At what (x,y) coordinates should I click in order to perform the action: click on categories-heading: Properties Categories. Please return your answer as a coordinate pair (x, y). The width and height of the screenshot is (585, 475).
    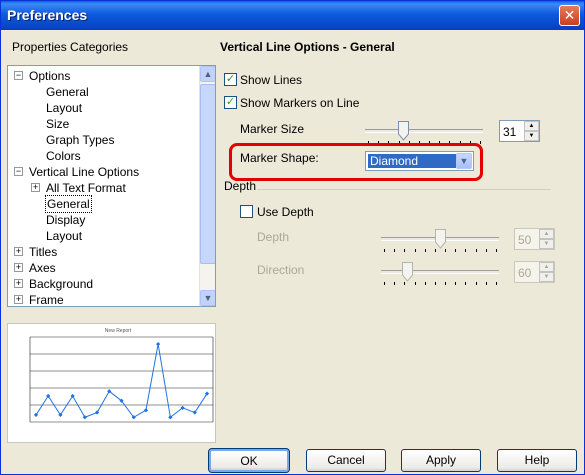
    Looking at the image, I should click on (70, 47).